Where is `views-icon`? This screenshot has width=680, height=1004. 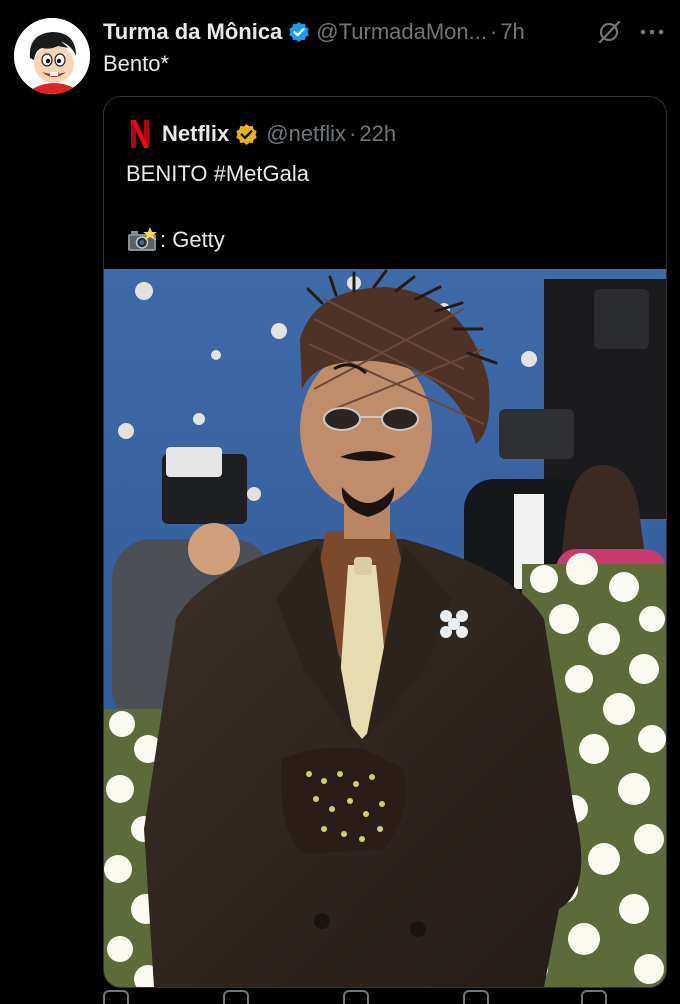
views-icon is located at coordinates (476, 997).